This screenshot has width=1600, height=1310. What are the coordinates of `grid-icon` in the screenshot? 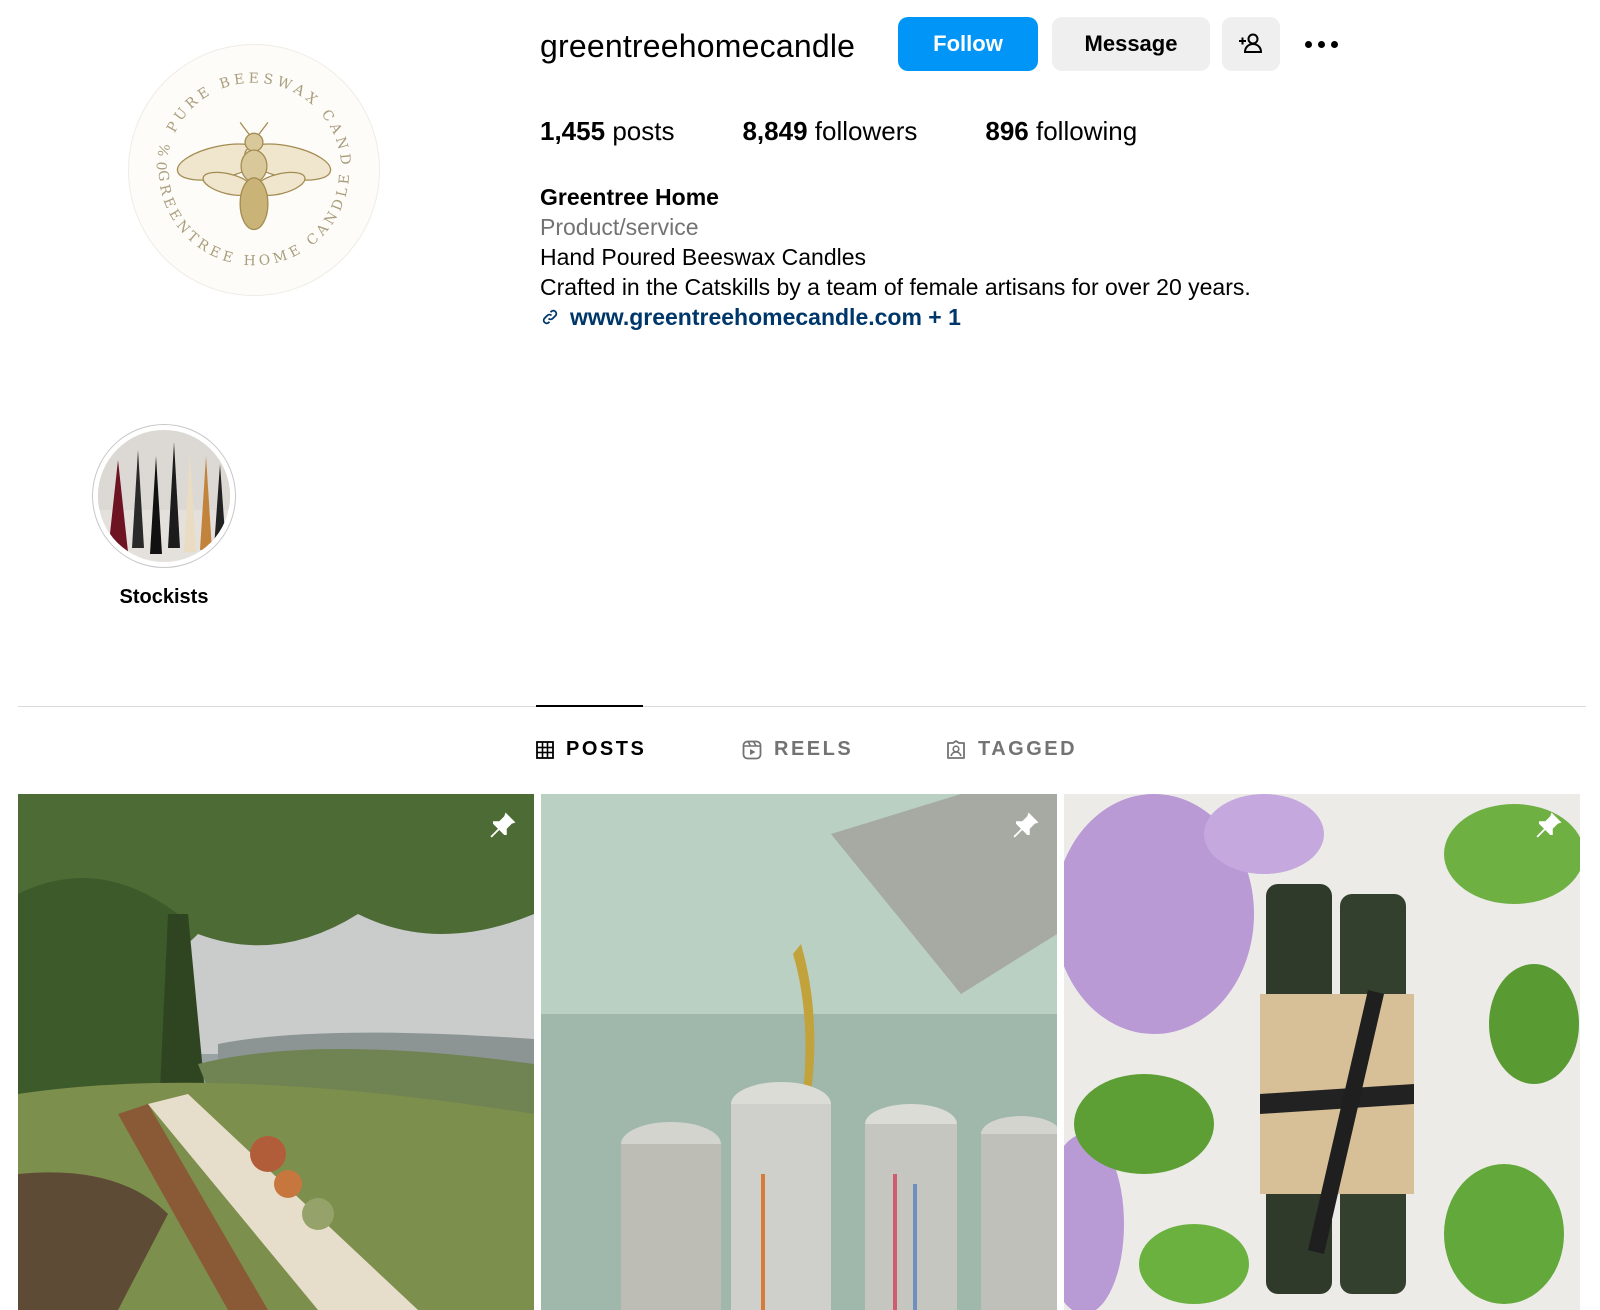 It's located at (545, 749).